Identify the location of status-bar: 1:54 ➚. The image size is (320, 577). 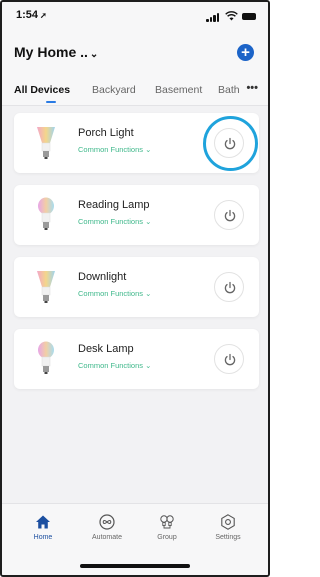
(135, 17).